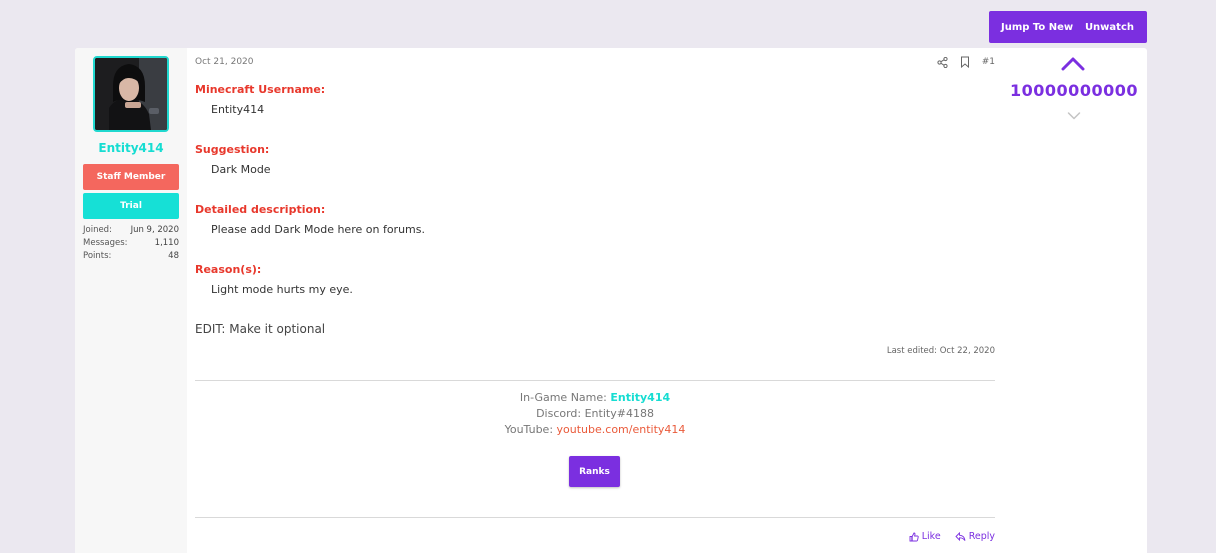 This screenshot has width=1216, height=553. I want to click on stat-value: 1,110, so click(167, 243).